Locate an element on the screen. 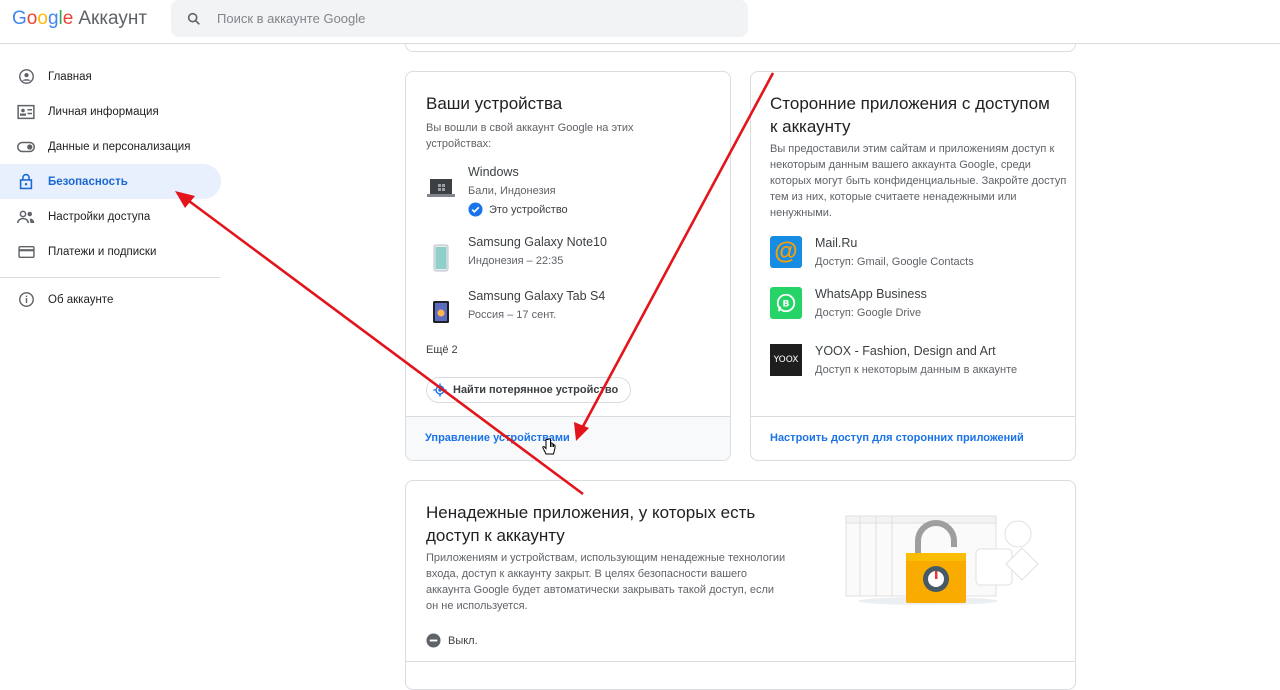 The width and height of the screenshot is (1280, 690). app-name: YOOX - Fashion, Design and Art is located at coordinates (905, 351).